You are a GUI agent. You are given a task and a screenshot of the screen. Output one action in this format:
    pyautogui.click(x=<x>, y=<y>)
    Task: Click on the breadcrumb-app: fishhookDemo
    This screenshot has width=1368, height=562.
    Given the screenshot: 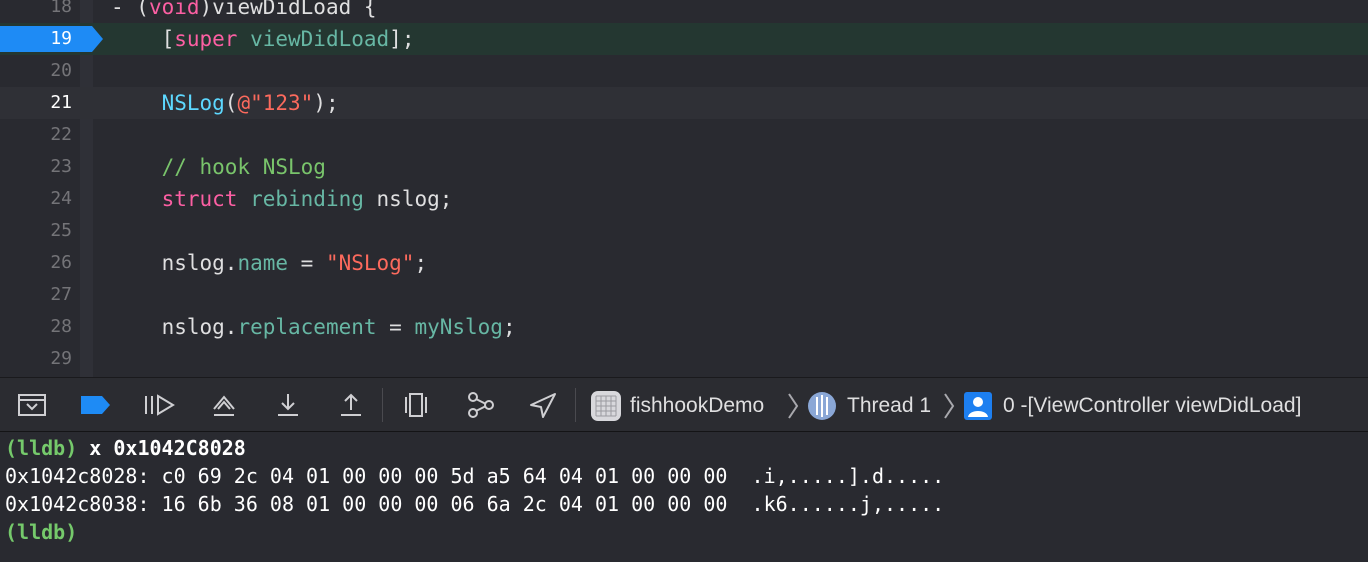 What is the action you would take?
    pyautogui.click(x=677, y=405)
    